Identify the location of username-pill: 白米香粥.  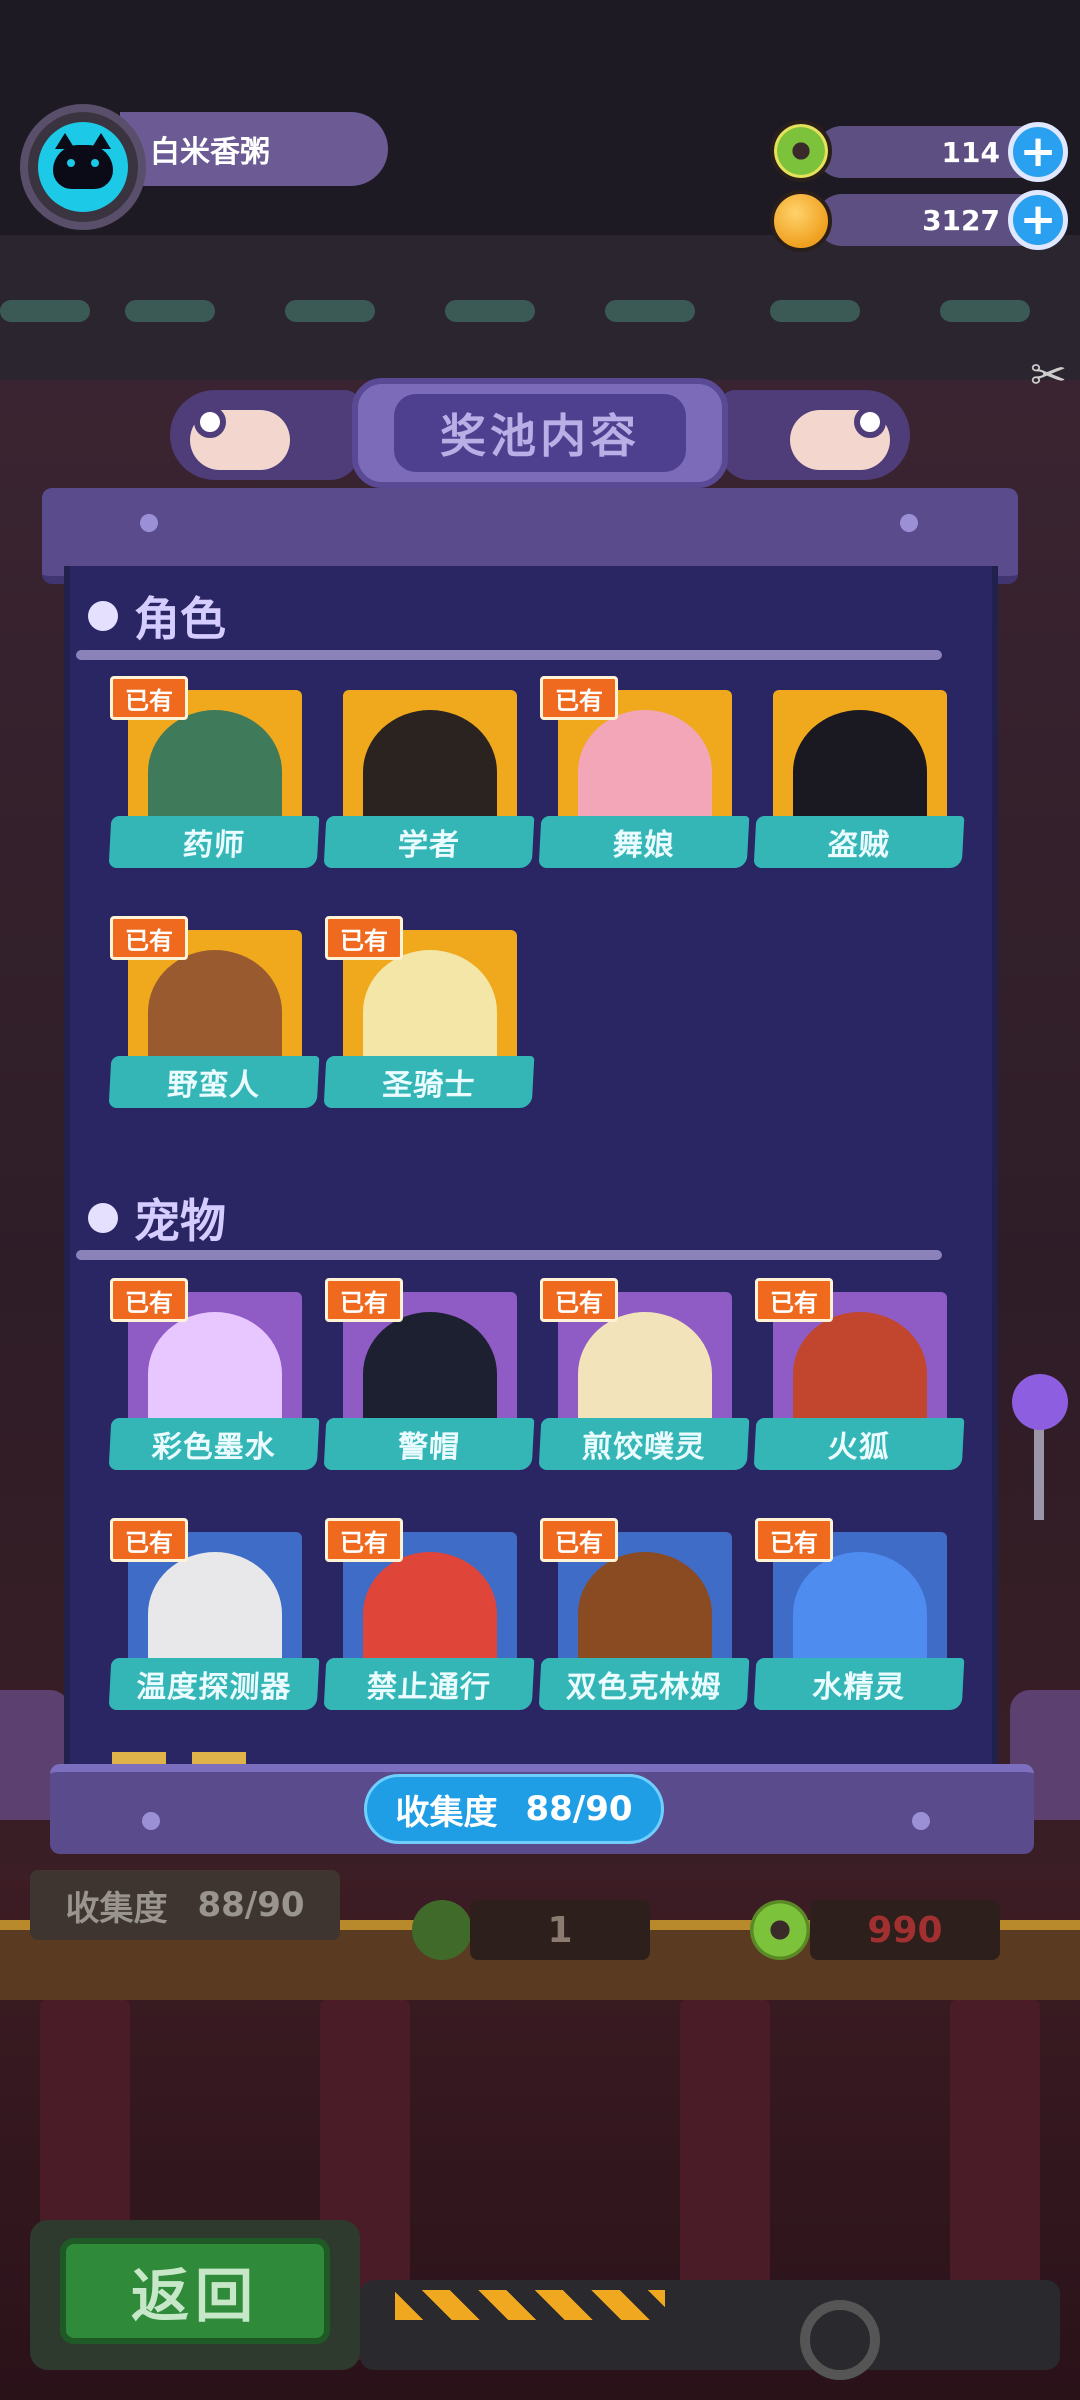
(254, 149).